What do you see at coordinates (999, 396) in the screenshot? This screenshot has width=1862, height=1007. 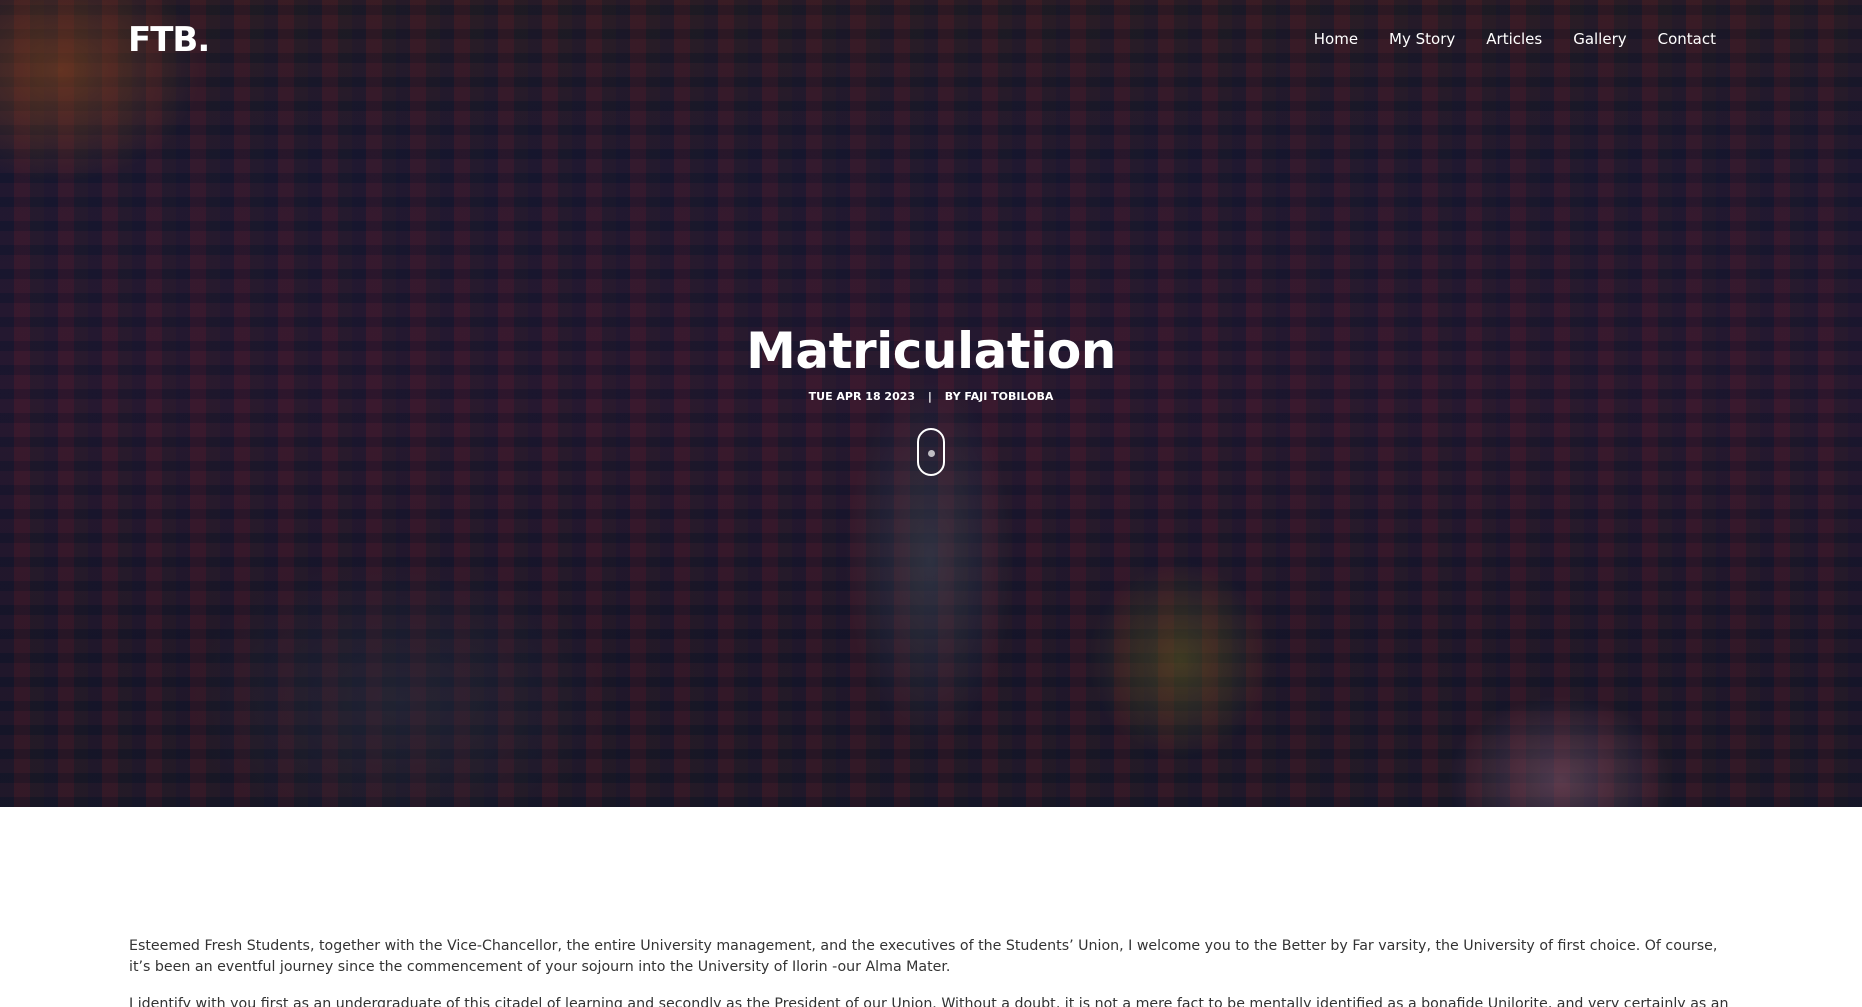 I see `post-author: BY FAJI TOBILOBA` at bounding box center [999, 396].